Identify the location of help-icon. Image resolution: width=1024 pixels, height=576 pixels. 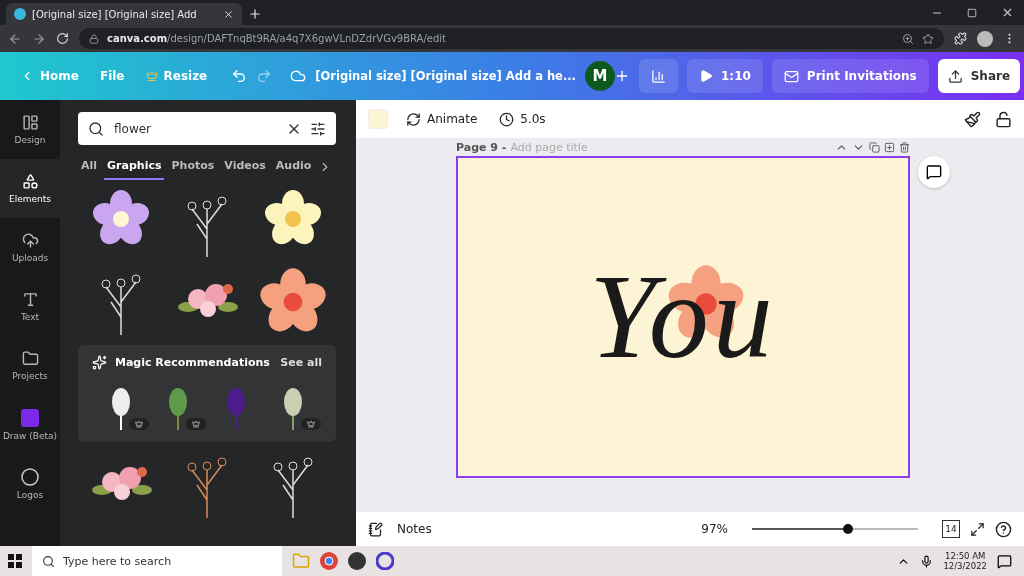
(1003, 529).